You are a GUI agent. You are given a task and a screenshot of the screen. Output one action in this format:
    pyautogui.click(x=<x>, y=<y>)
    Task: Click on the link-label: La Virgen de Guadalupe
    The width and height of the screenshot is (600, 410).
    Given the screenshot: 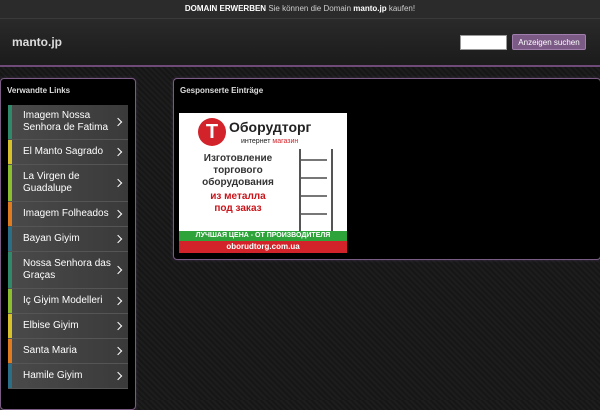 What is the action you would take?
    pyautogui.click(x=62, y=183)
    